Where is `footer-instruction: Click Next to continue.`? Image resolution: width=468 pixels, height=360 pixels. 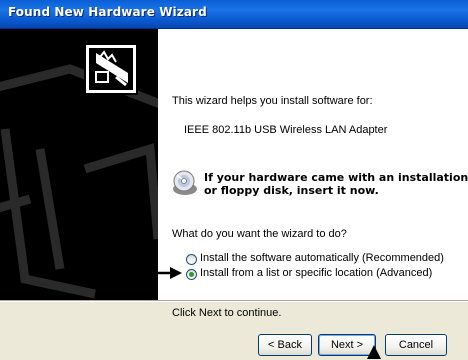 footer-instruction: Click Next to continue. is located at coordinates (227, 313).